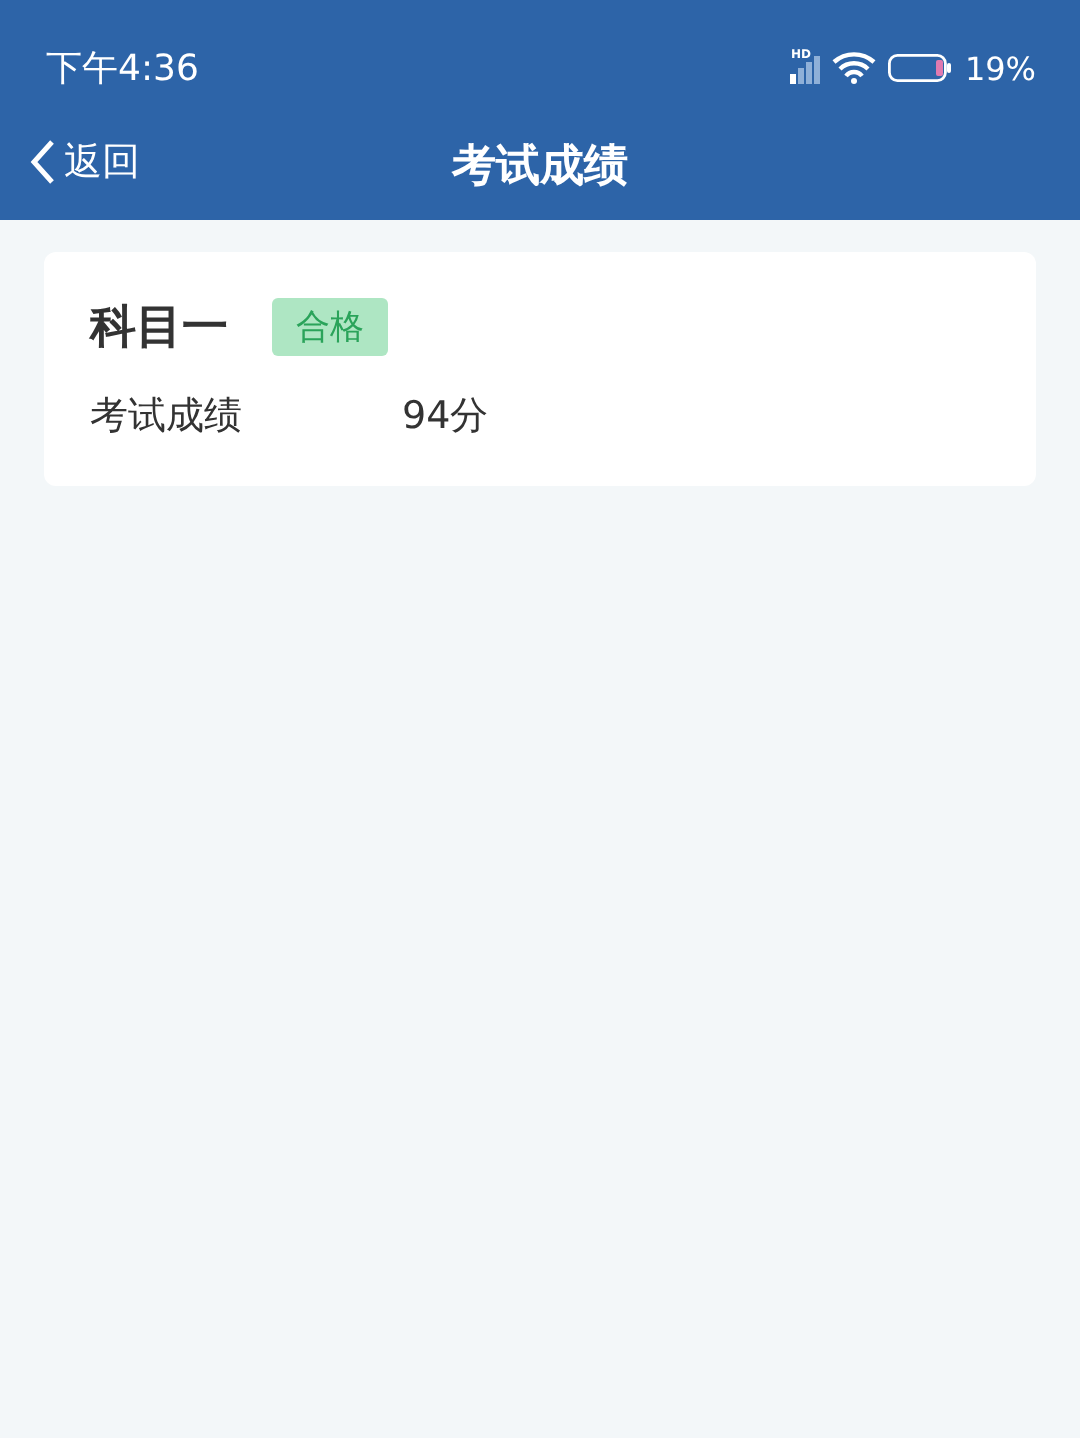 The height and width of the screenshot is (1438, 1080). What do you see at coordinates (1000, 68) in the screenshot?
I see `battery-percent: 19%` at bounding box center [1000, 68].